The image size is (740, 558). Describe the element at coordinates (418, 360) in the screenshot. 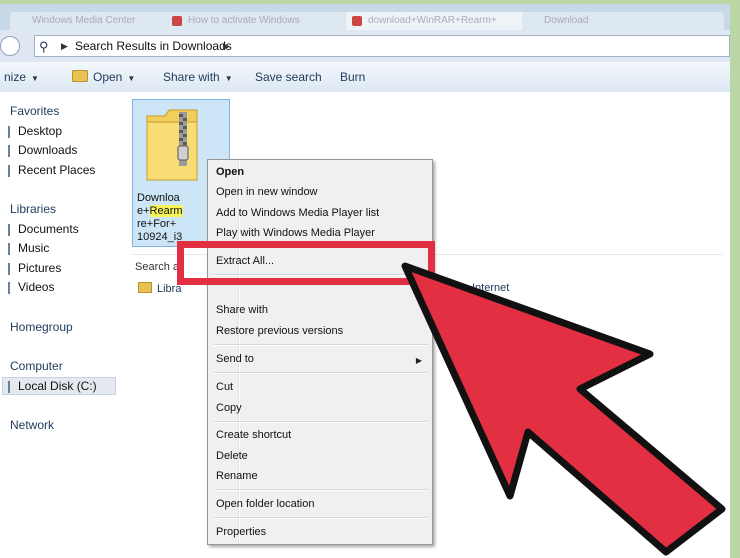

I see `chevron-right-icon: ▶` at that location.